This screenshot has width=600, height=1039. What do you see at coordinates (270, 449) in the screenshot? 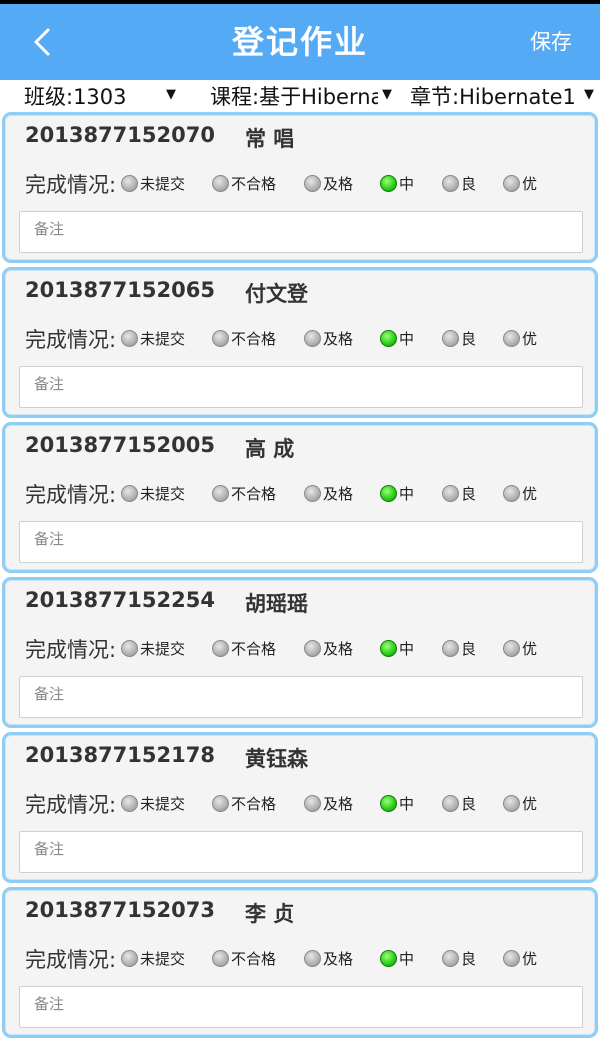
I see `student-name: 高 成` at bounding box center [270, 449].